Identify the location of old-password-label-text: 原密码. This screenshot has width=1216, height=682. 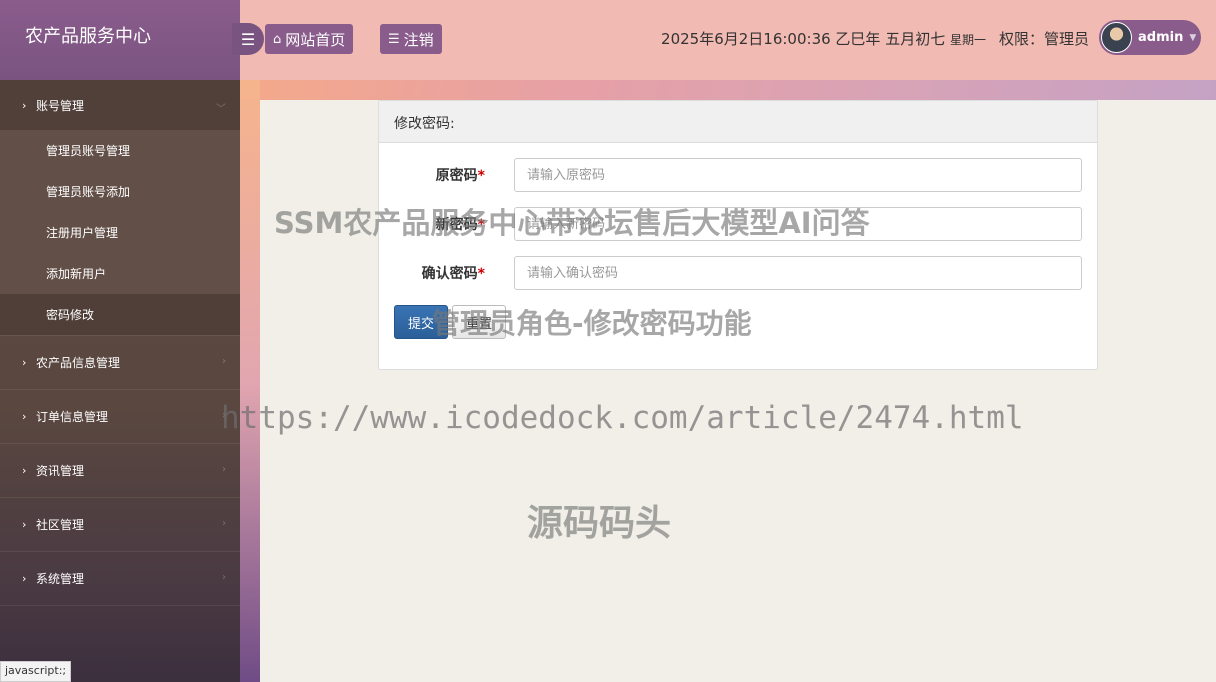
(456, 176).